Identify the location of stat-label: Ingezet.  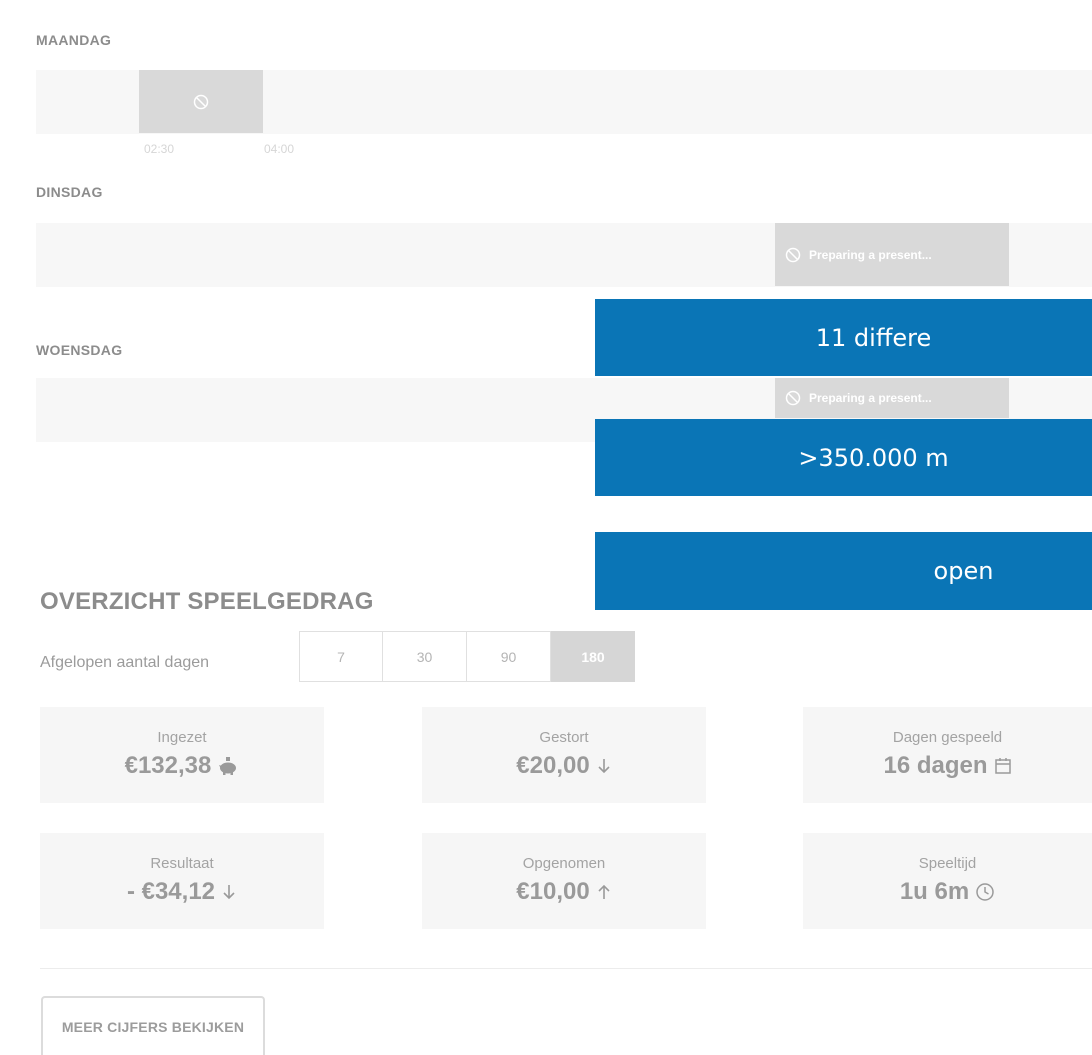
(182, 737).